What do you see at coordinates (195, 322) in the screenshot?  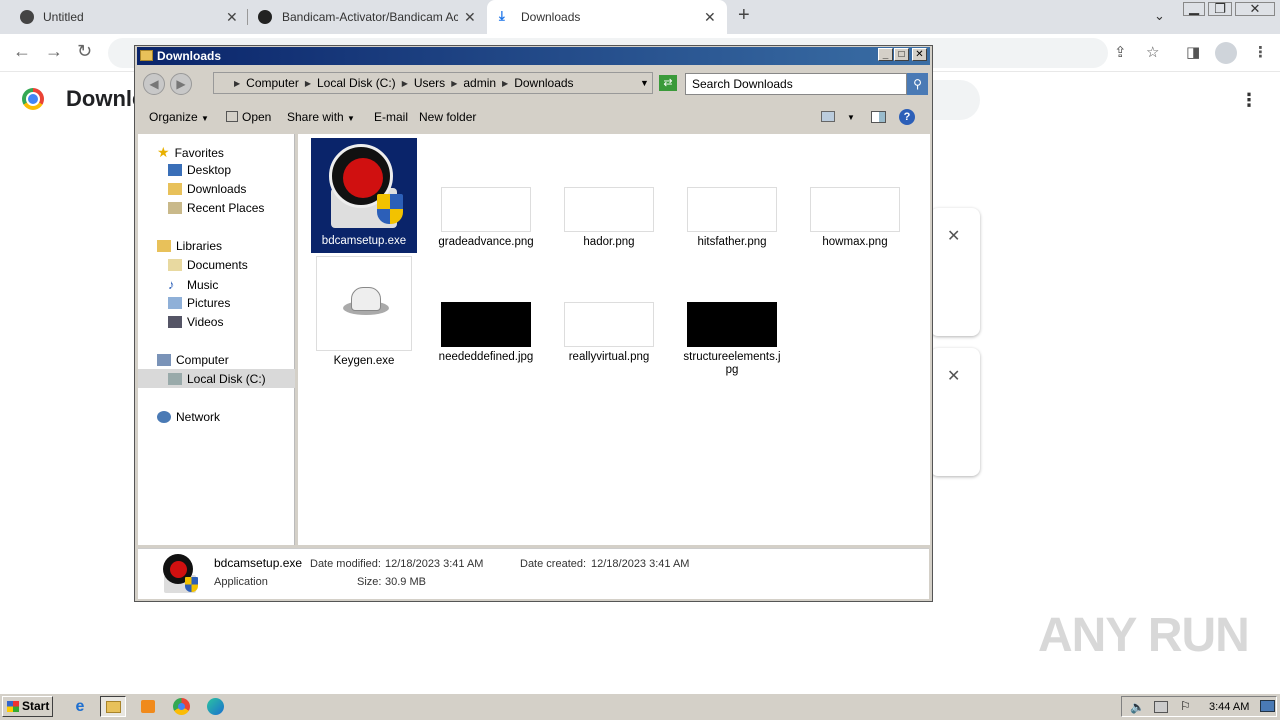 I see `nav-videos: Videos` at bounding box center [195, 322].